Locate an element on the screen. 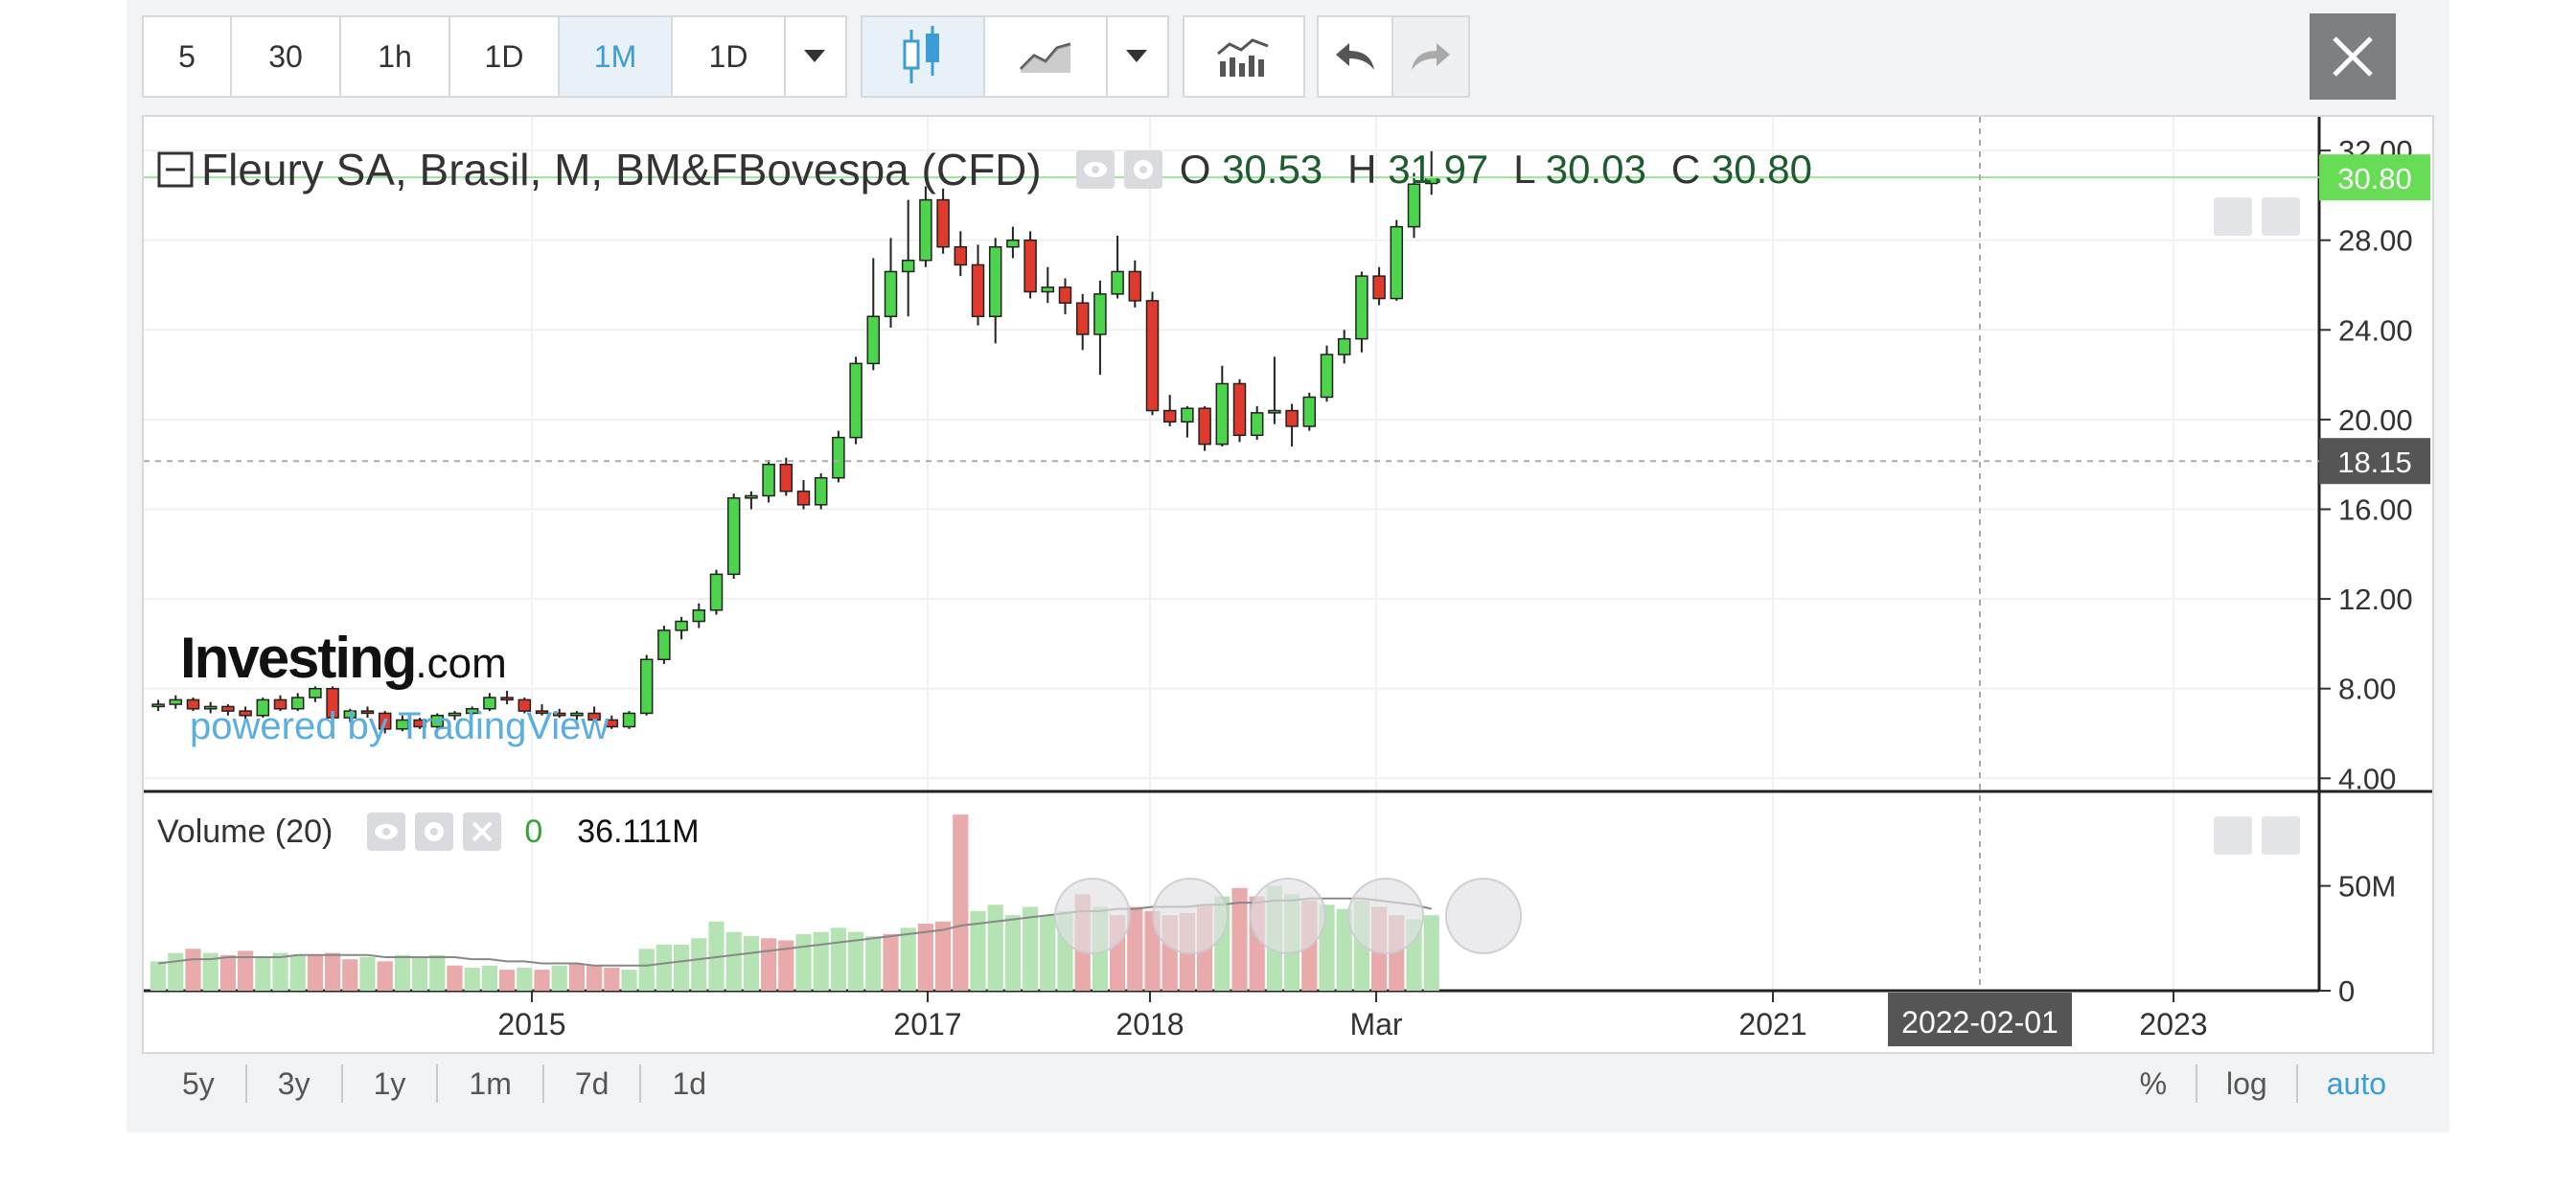 Image resolution: width=2576 pixels, height=1190 pixels. scale-buttons: % log auto is located at coordinates (2263, 1083).